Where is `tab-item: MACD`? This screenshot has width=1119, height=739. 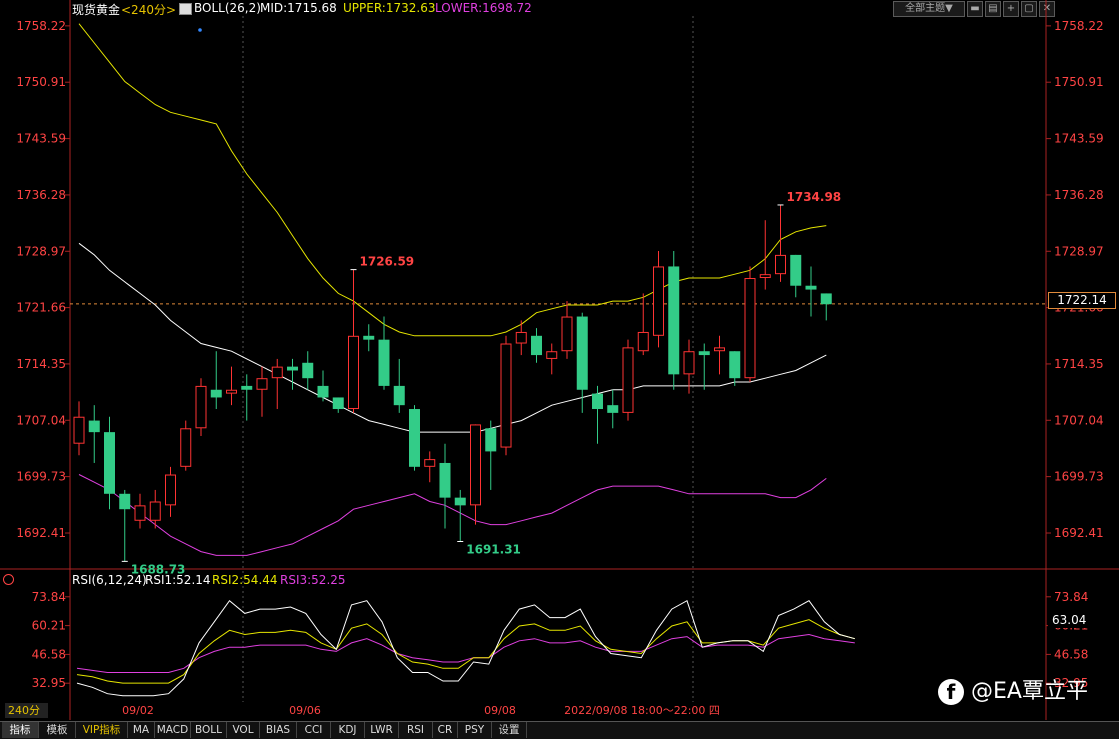
tab-item: MACD is located at coordinates (173, 730).